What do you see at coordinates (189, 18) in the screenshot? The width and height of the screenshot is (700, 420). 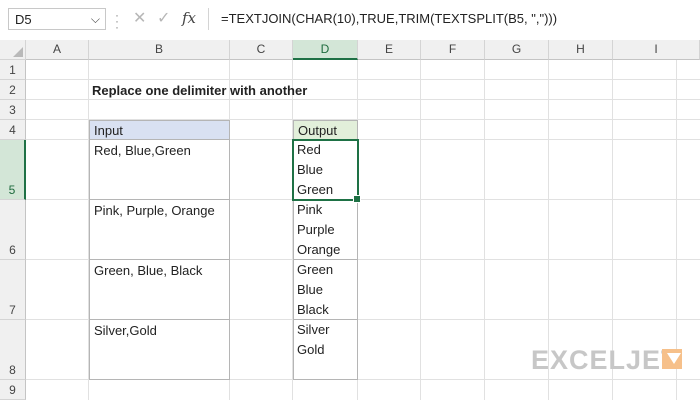 I see `fx-icon: fx` at bounding box center [189, 18].